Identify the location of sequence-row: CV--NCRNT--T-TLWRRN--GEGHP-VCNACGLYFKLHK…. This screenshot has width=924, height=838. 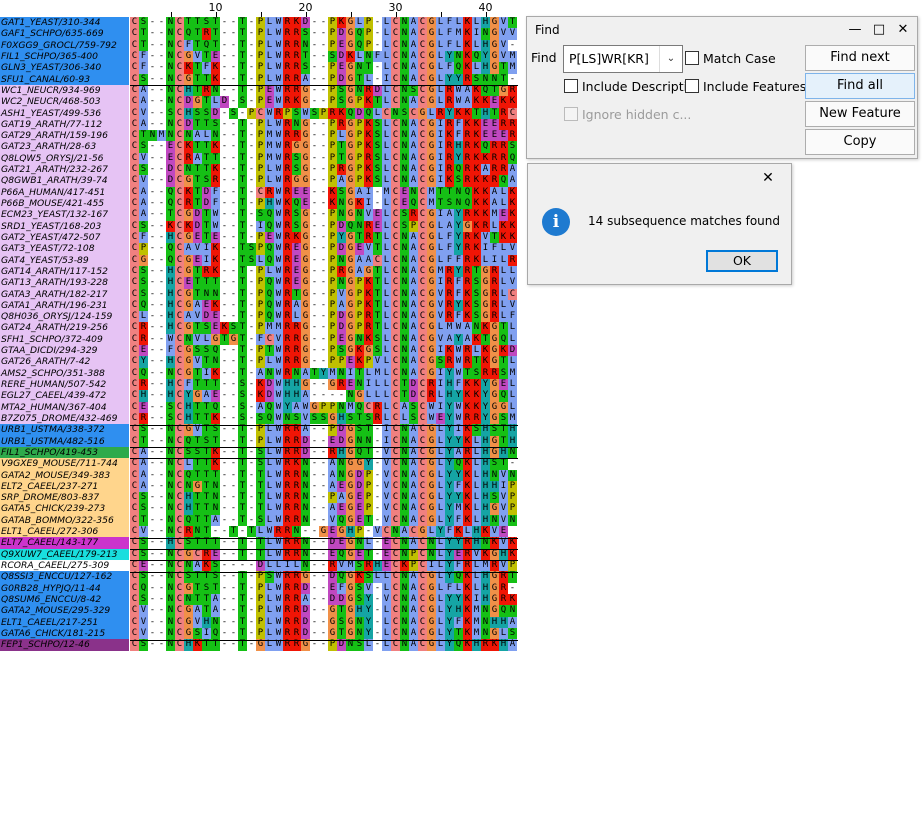
(323, 532).